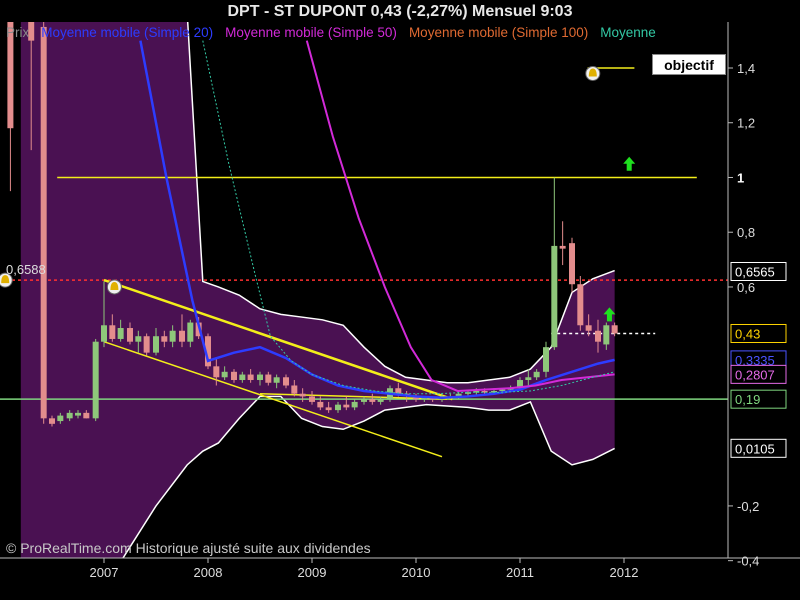  Describe the element at coordinates (746, 68) in the screenshot. I see `y-tick-label: 1,4` at that location.